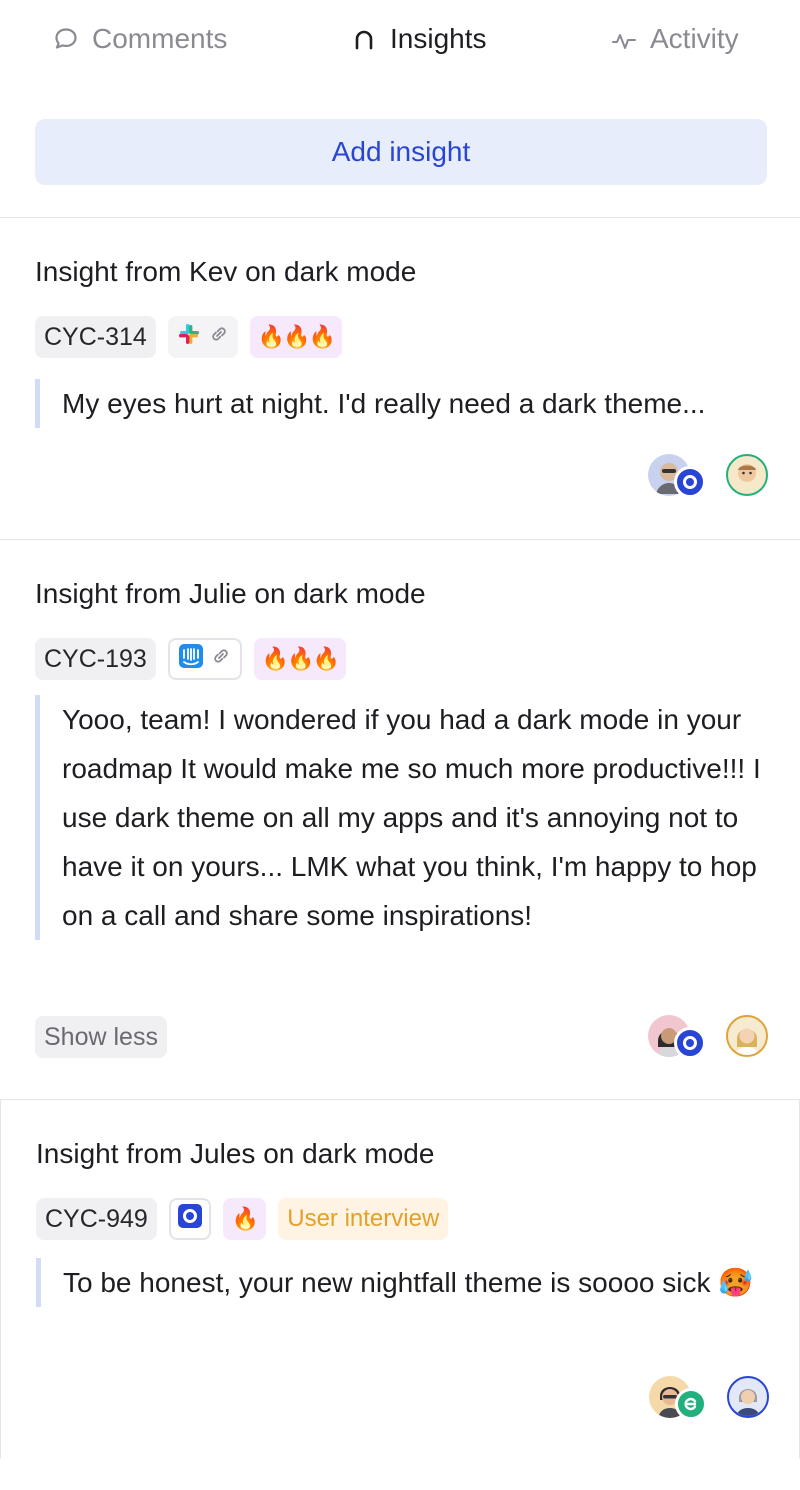 This screenshot has height=1490, width=800. I want to click on insight-title: Insight from Julie on dark mode, so click(230, 593).